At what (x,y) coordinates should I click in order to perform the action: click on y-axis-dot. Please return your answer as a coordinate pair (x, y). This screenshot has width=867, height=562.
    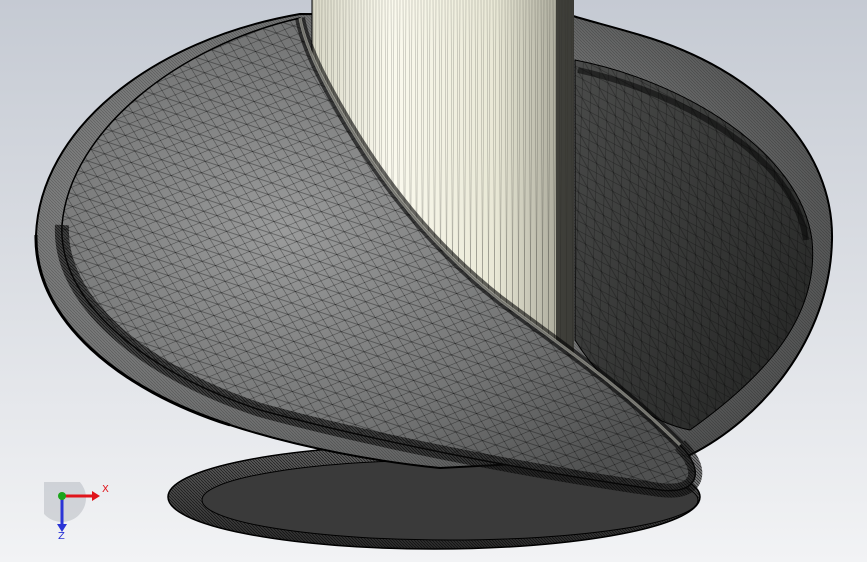
    Looking at the image, I should click on (62, 496).